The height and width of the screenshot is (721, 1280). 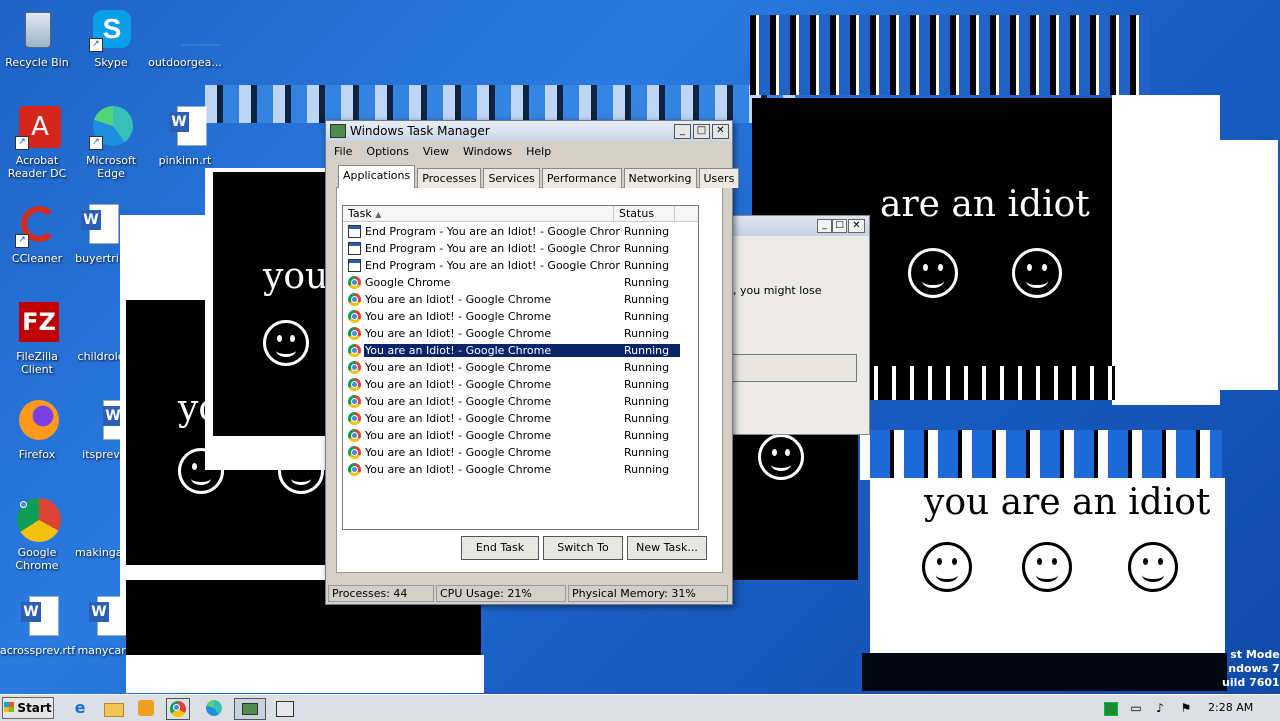 What do you see at coordinates (37, 38) in the screenshot?
I see `desktop-icon-recycle-bin: Recycle Bin` at bounding box center [37, 38].